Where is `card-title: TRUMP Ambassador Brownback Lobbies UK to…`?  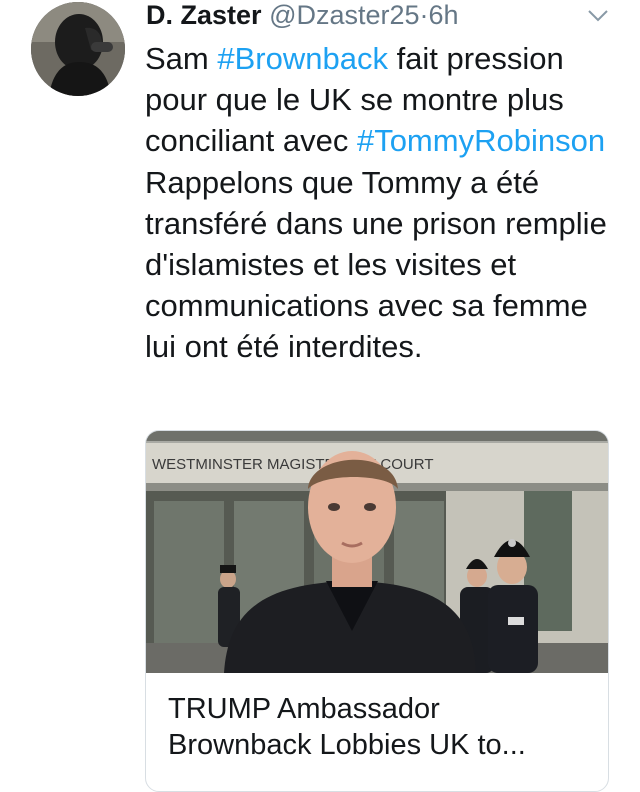 card-title: TRUMP Ambassador Brownback Lobbies UK to… is located at coordinates (378, 727).